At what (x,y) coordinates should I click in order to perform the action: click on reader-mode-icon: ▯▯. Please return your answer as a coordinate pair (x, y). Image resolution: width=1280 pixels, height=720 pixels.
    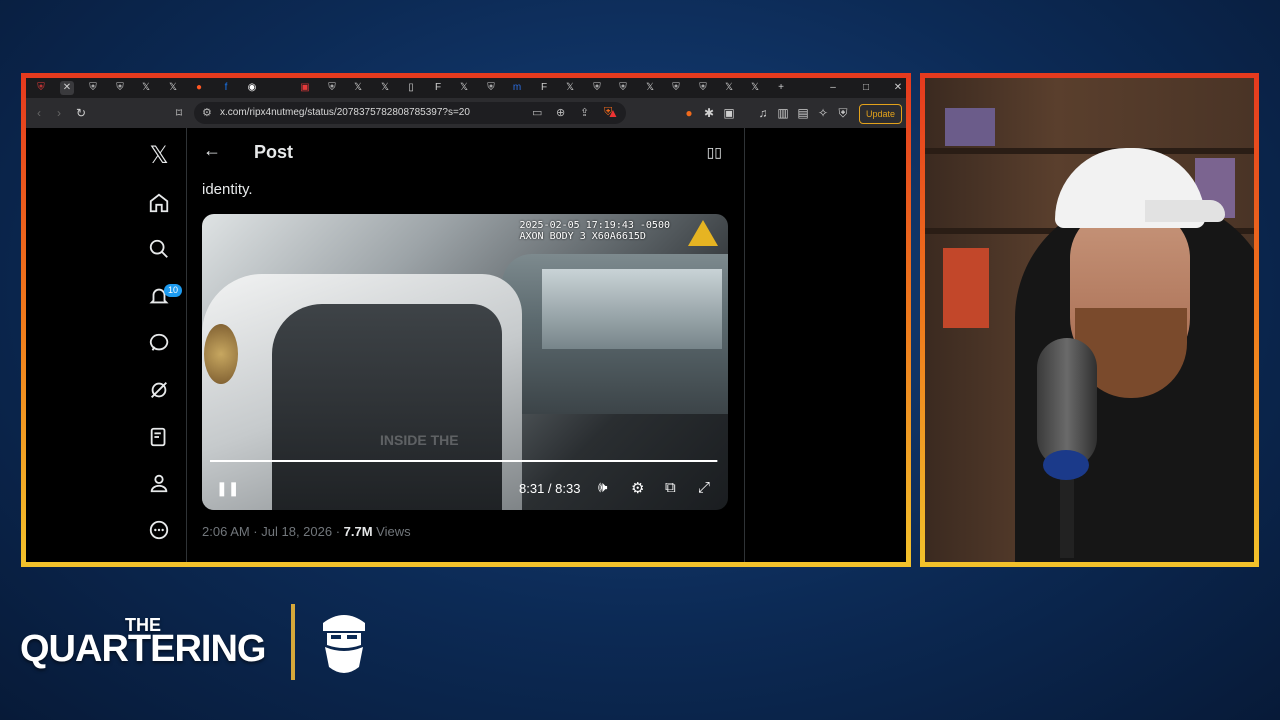
    Looking at the image, I should click on (714, 152).